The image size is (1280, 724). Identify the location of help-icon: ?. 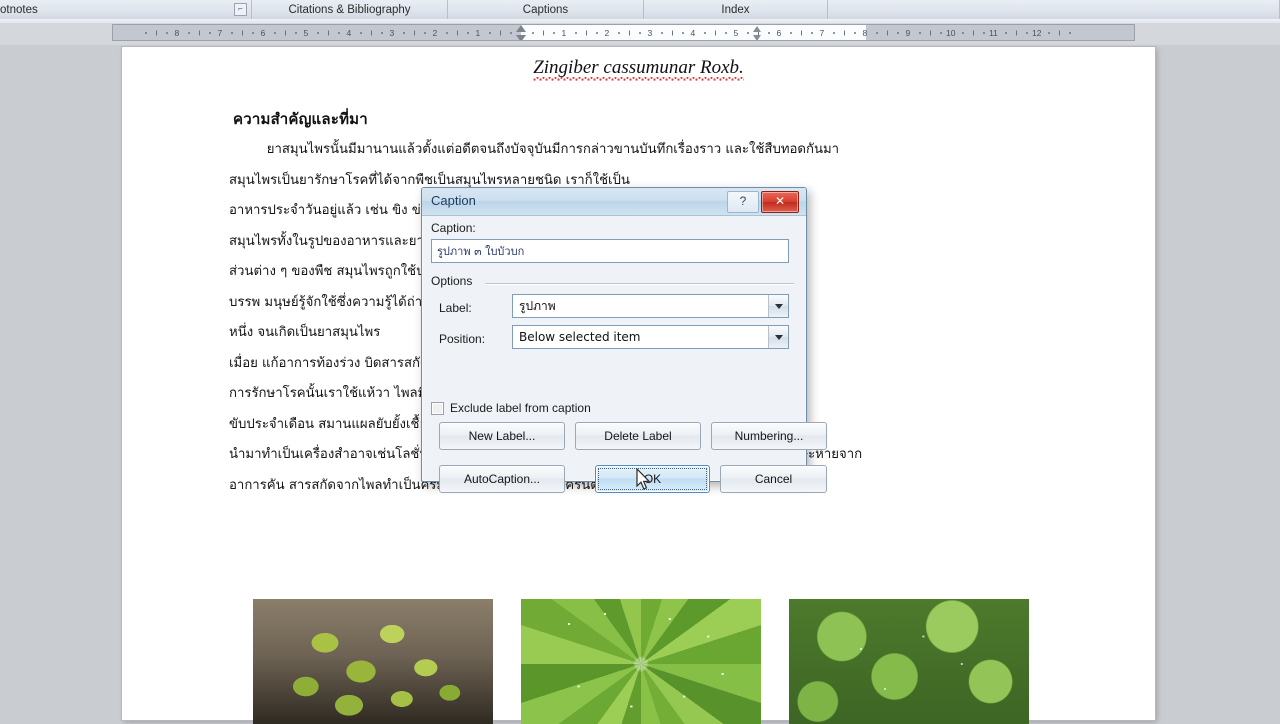
(743, 202).